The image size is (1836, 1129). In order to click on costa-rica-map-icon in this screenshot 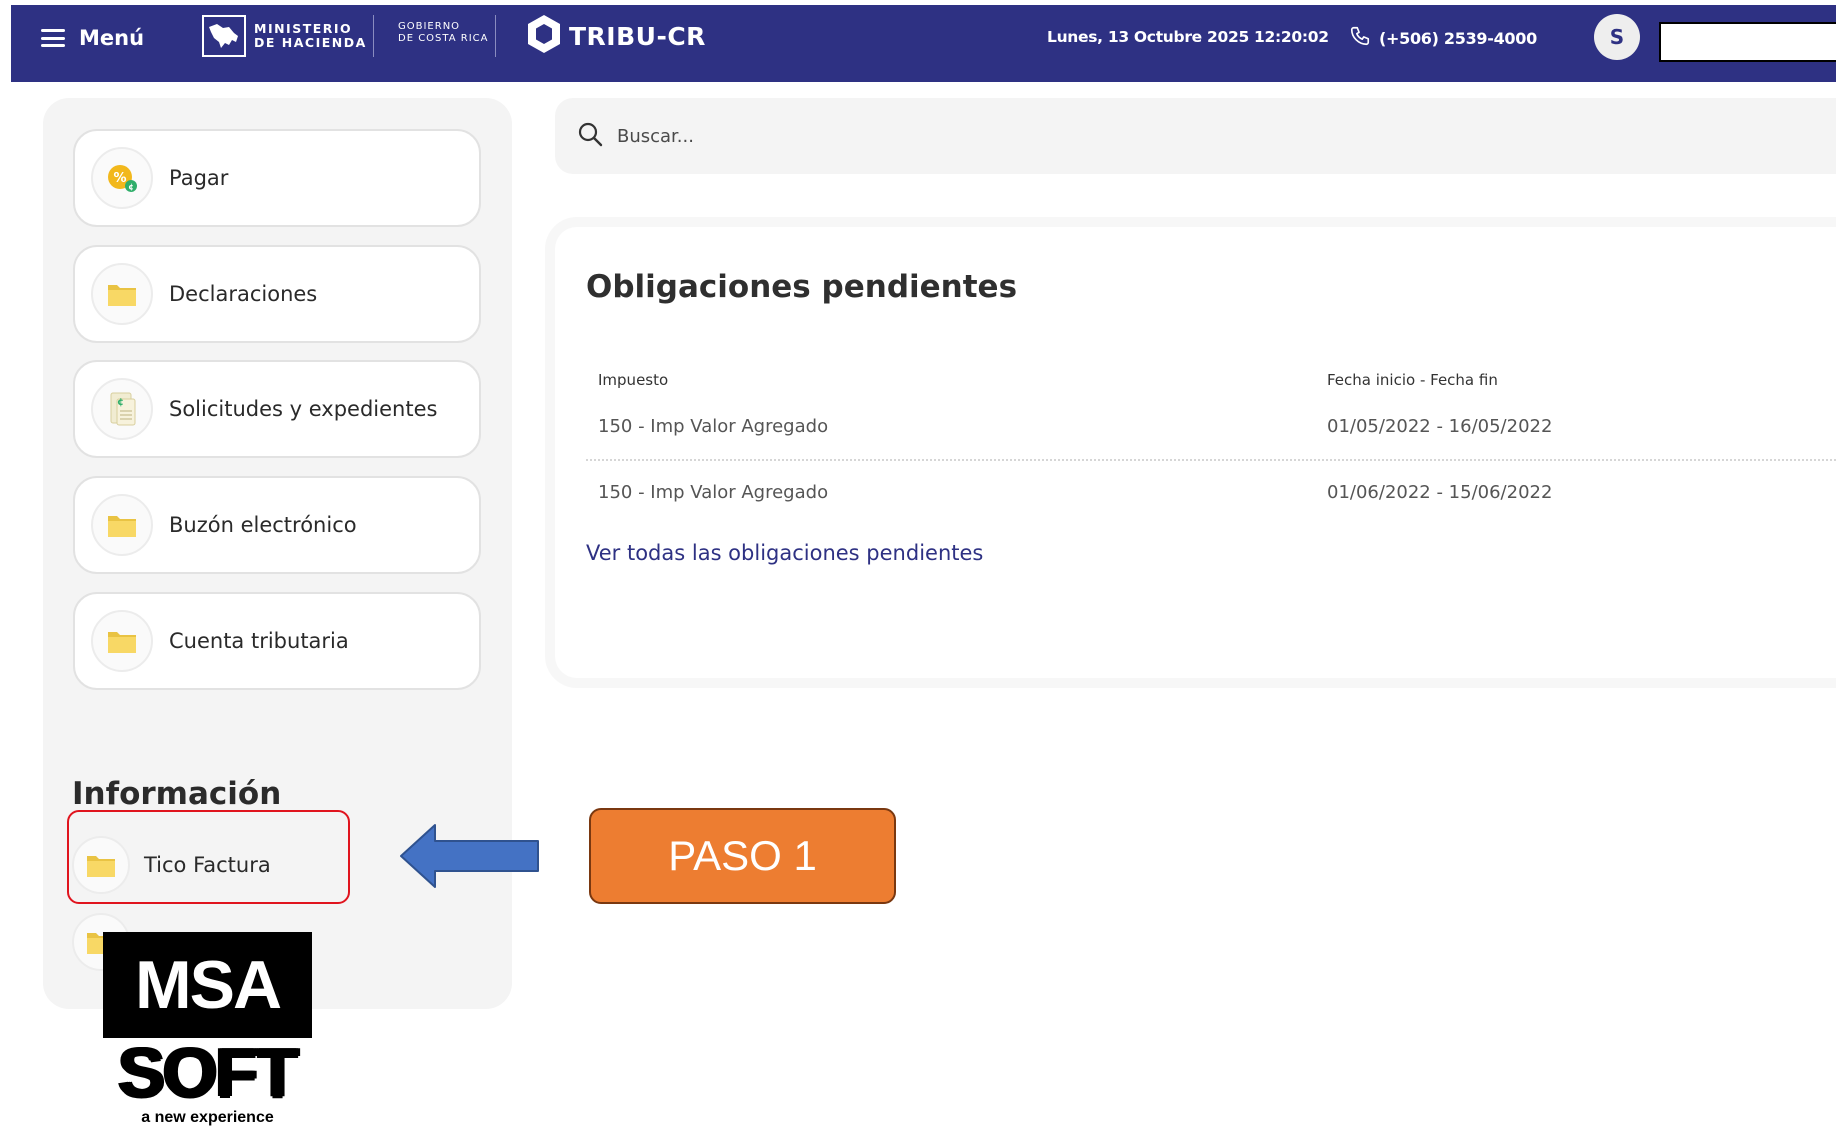, I will do `click(224, 36)`.